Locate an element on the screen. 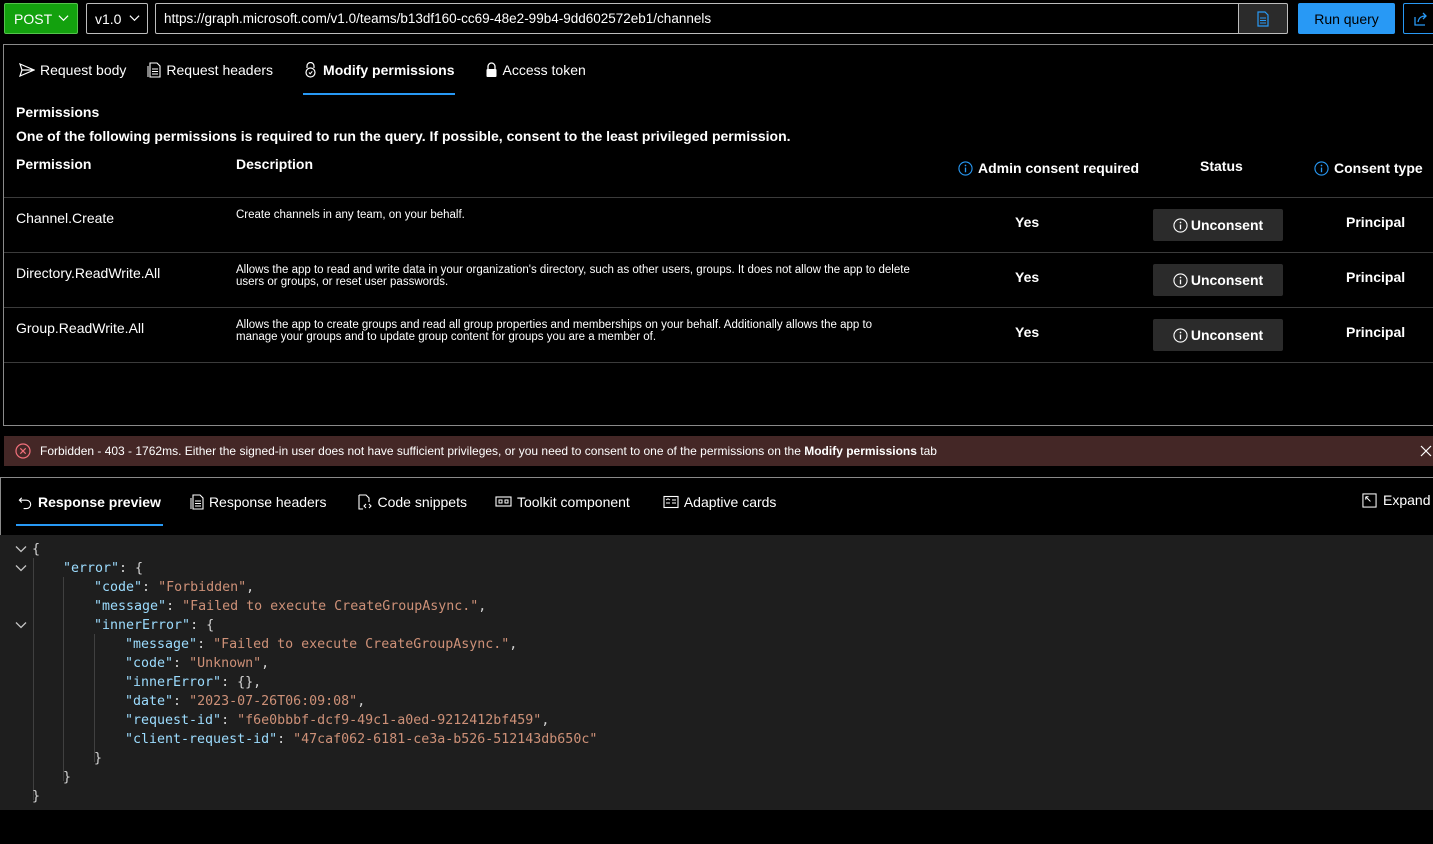  tab-label: Request body is located at coordinates (83, 70).